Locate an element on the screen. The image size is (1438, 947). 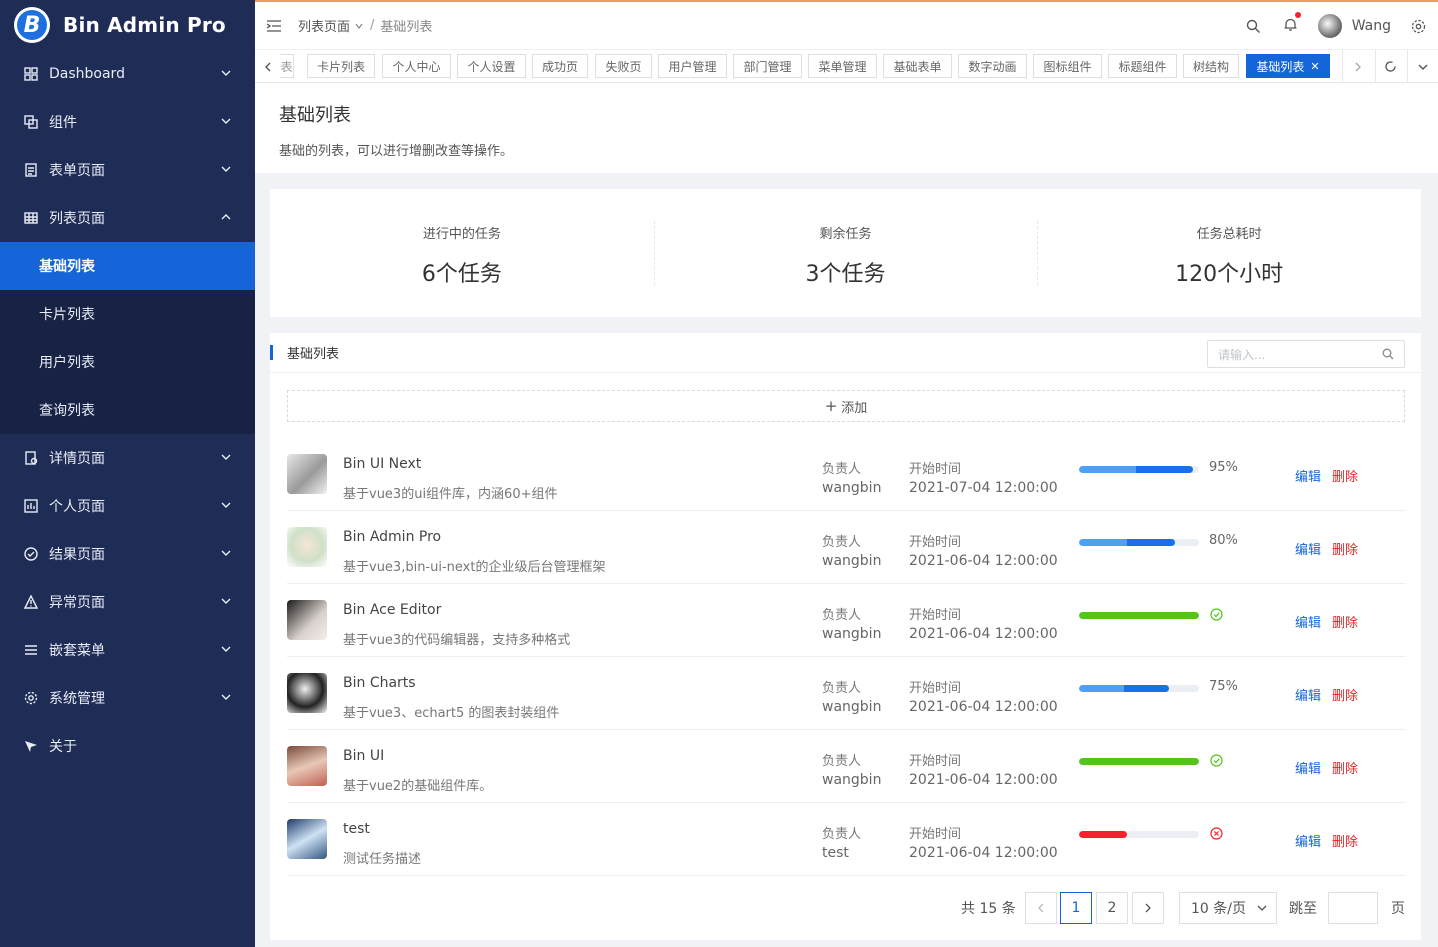
card-title: 基础列表 is located at coordinates (313, 354).